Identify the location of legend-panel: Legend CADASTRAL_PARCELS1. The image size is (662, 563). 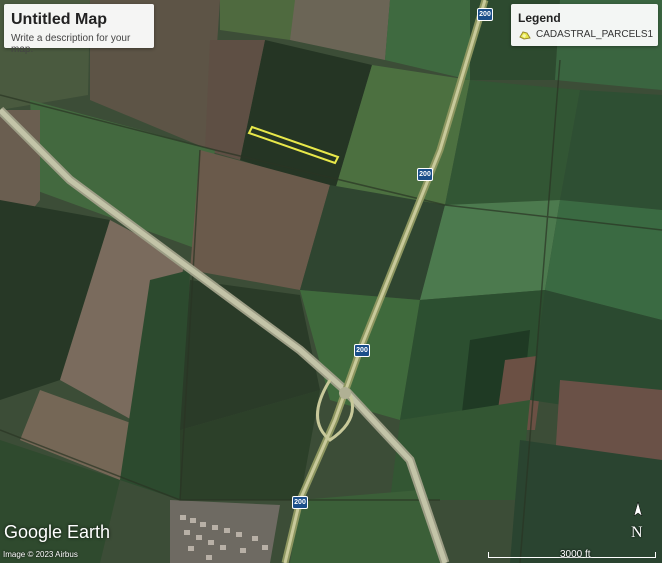
(584, 25).